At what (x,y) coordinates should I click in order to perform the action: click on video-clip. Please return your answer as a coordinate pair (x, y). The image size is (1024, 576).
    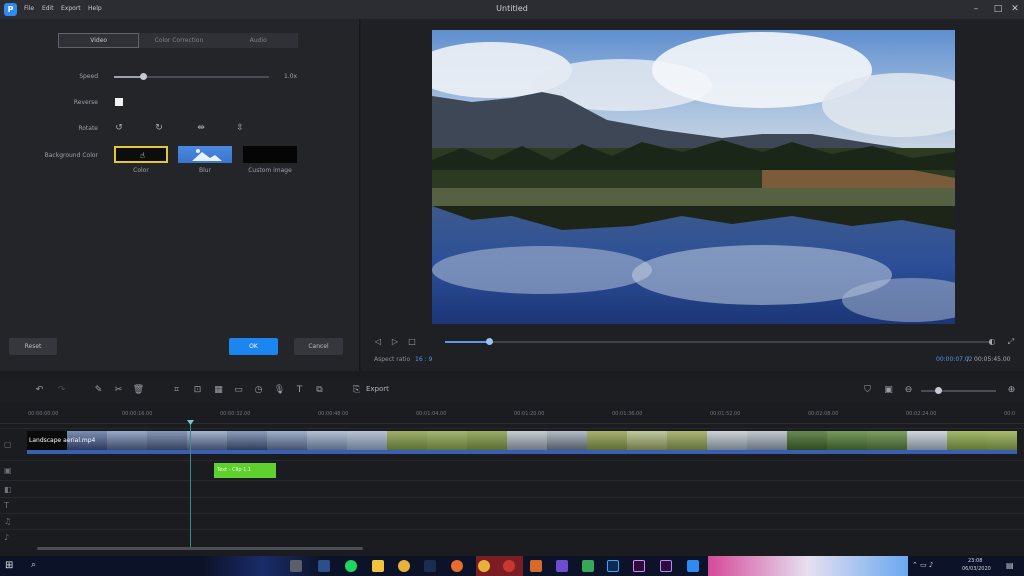
    Looking at the image, I should click on (522, 442).